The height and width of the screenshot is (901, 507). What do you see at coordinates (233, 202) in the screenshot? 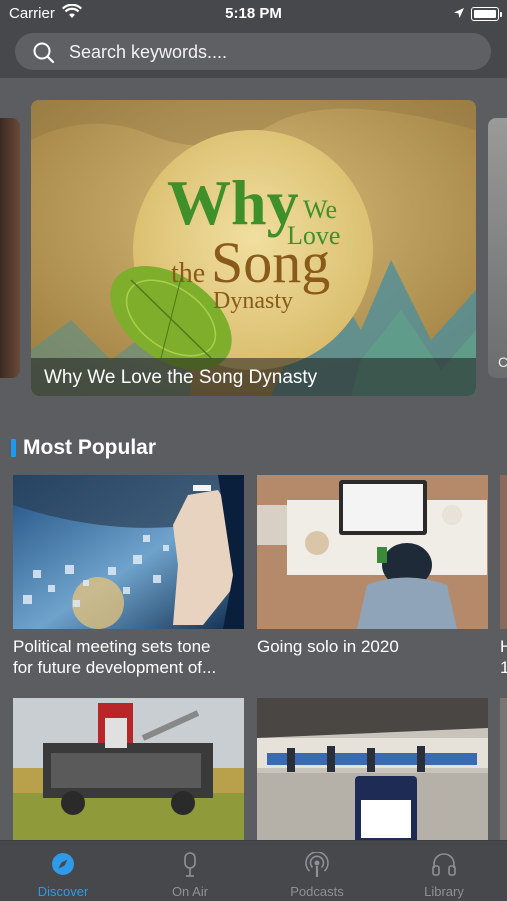
I see `art-text-why: Why` at bounding box center [233, 202].